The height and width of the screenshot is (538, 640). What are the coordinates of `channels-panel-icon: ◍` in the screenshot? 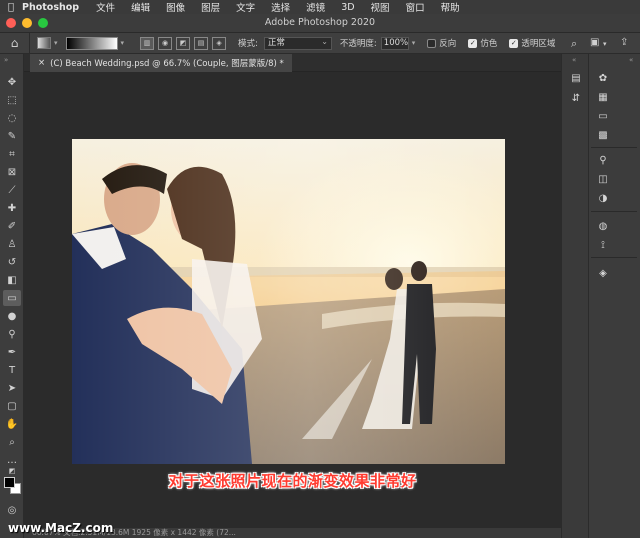 It's located at (603, 226).